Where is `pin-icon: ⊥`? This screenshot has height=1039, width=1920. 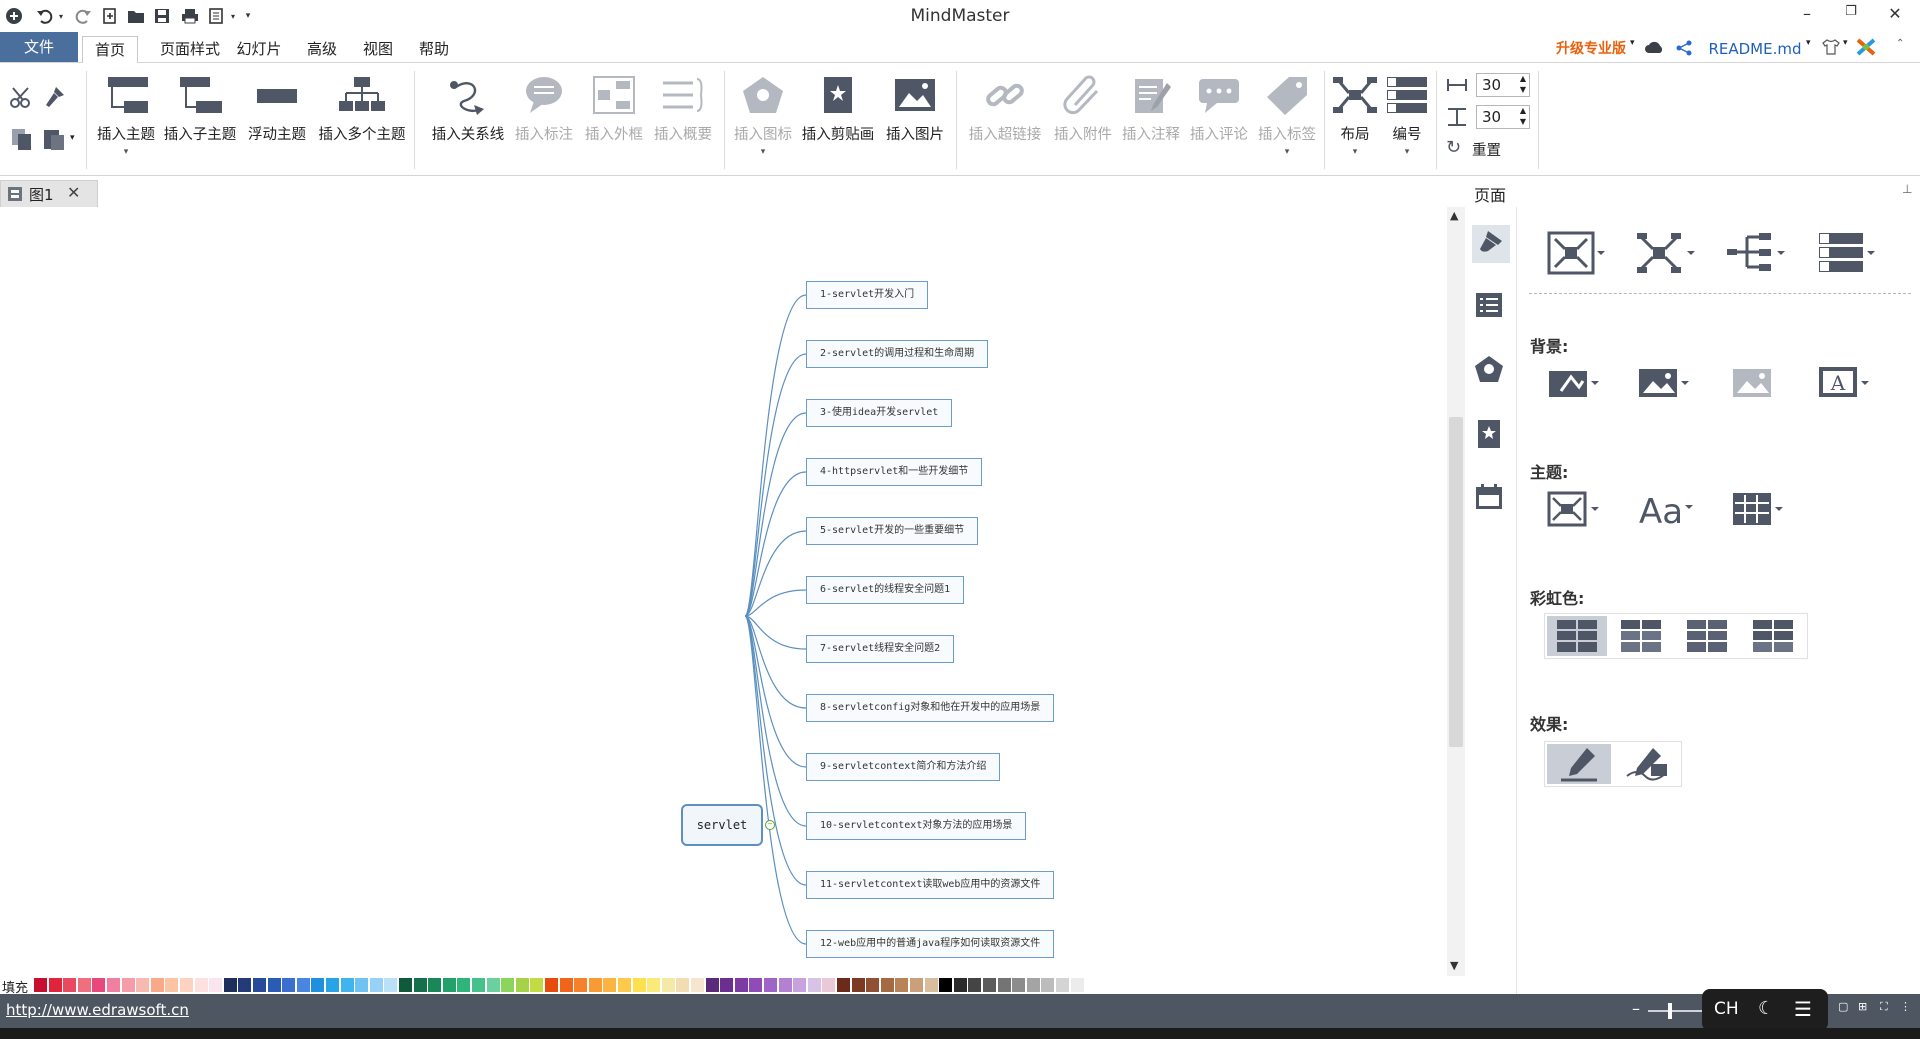
pin-icon: ⊥ is located at coordinates (1907, 189).